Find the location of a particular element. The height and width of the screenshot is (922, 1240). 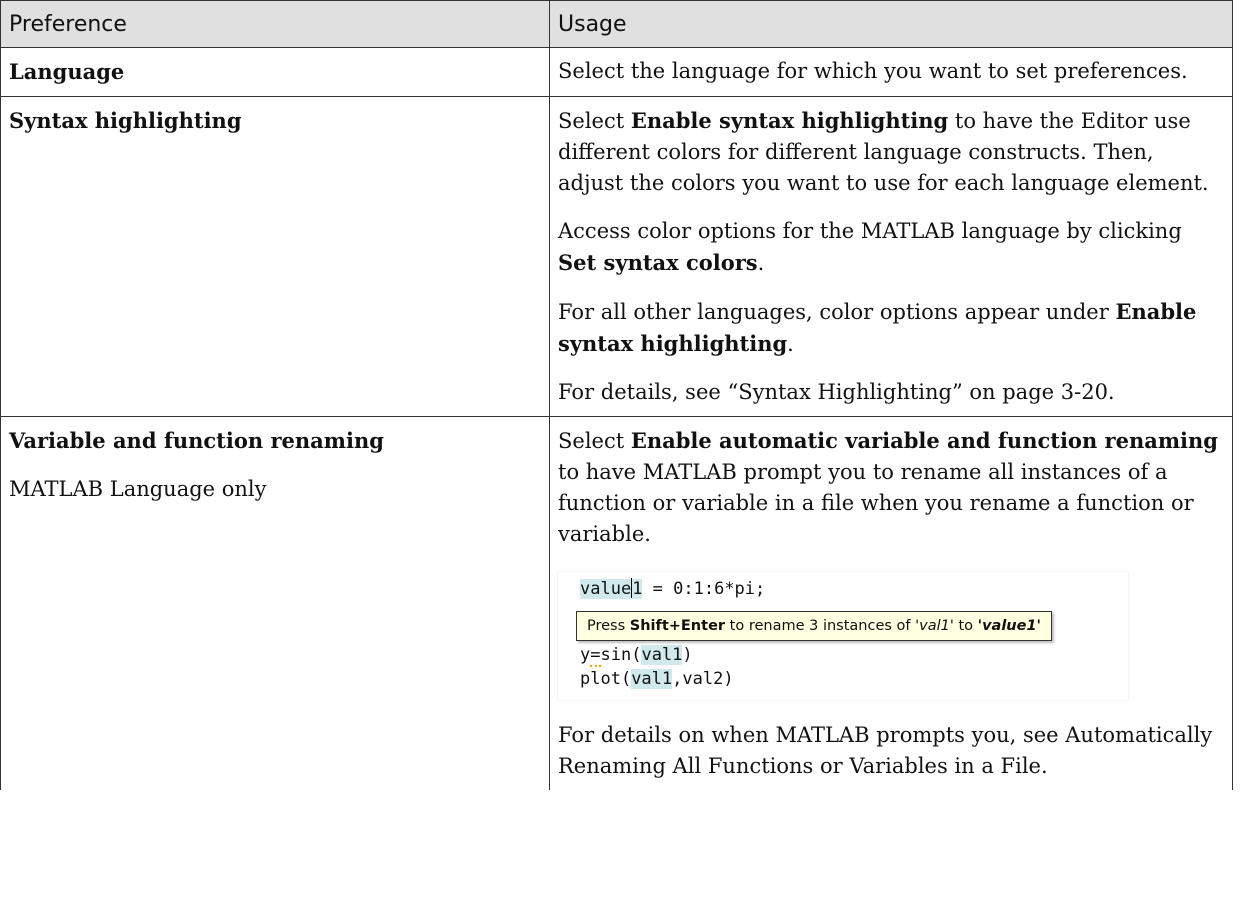

language-name: Language is located at coordinates (67, 71).